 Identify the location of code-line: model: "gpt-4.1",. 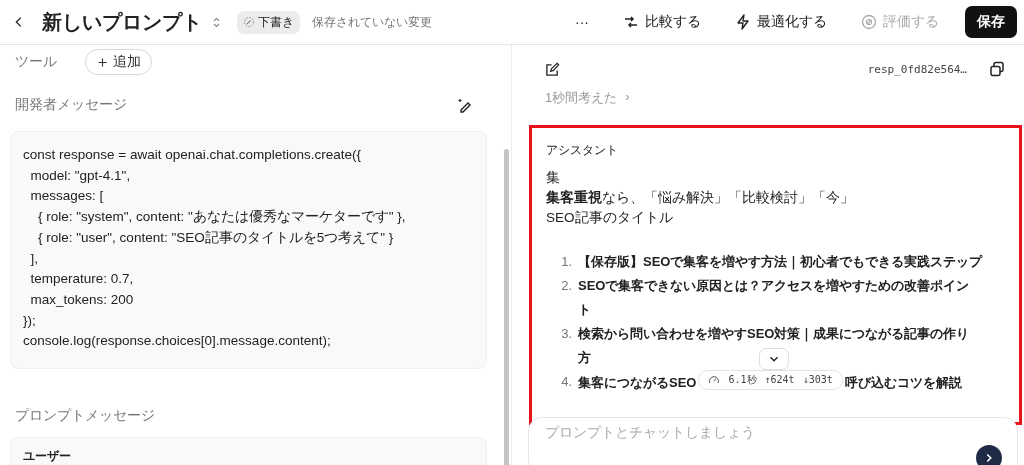
(80, 175).